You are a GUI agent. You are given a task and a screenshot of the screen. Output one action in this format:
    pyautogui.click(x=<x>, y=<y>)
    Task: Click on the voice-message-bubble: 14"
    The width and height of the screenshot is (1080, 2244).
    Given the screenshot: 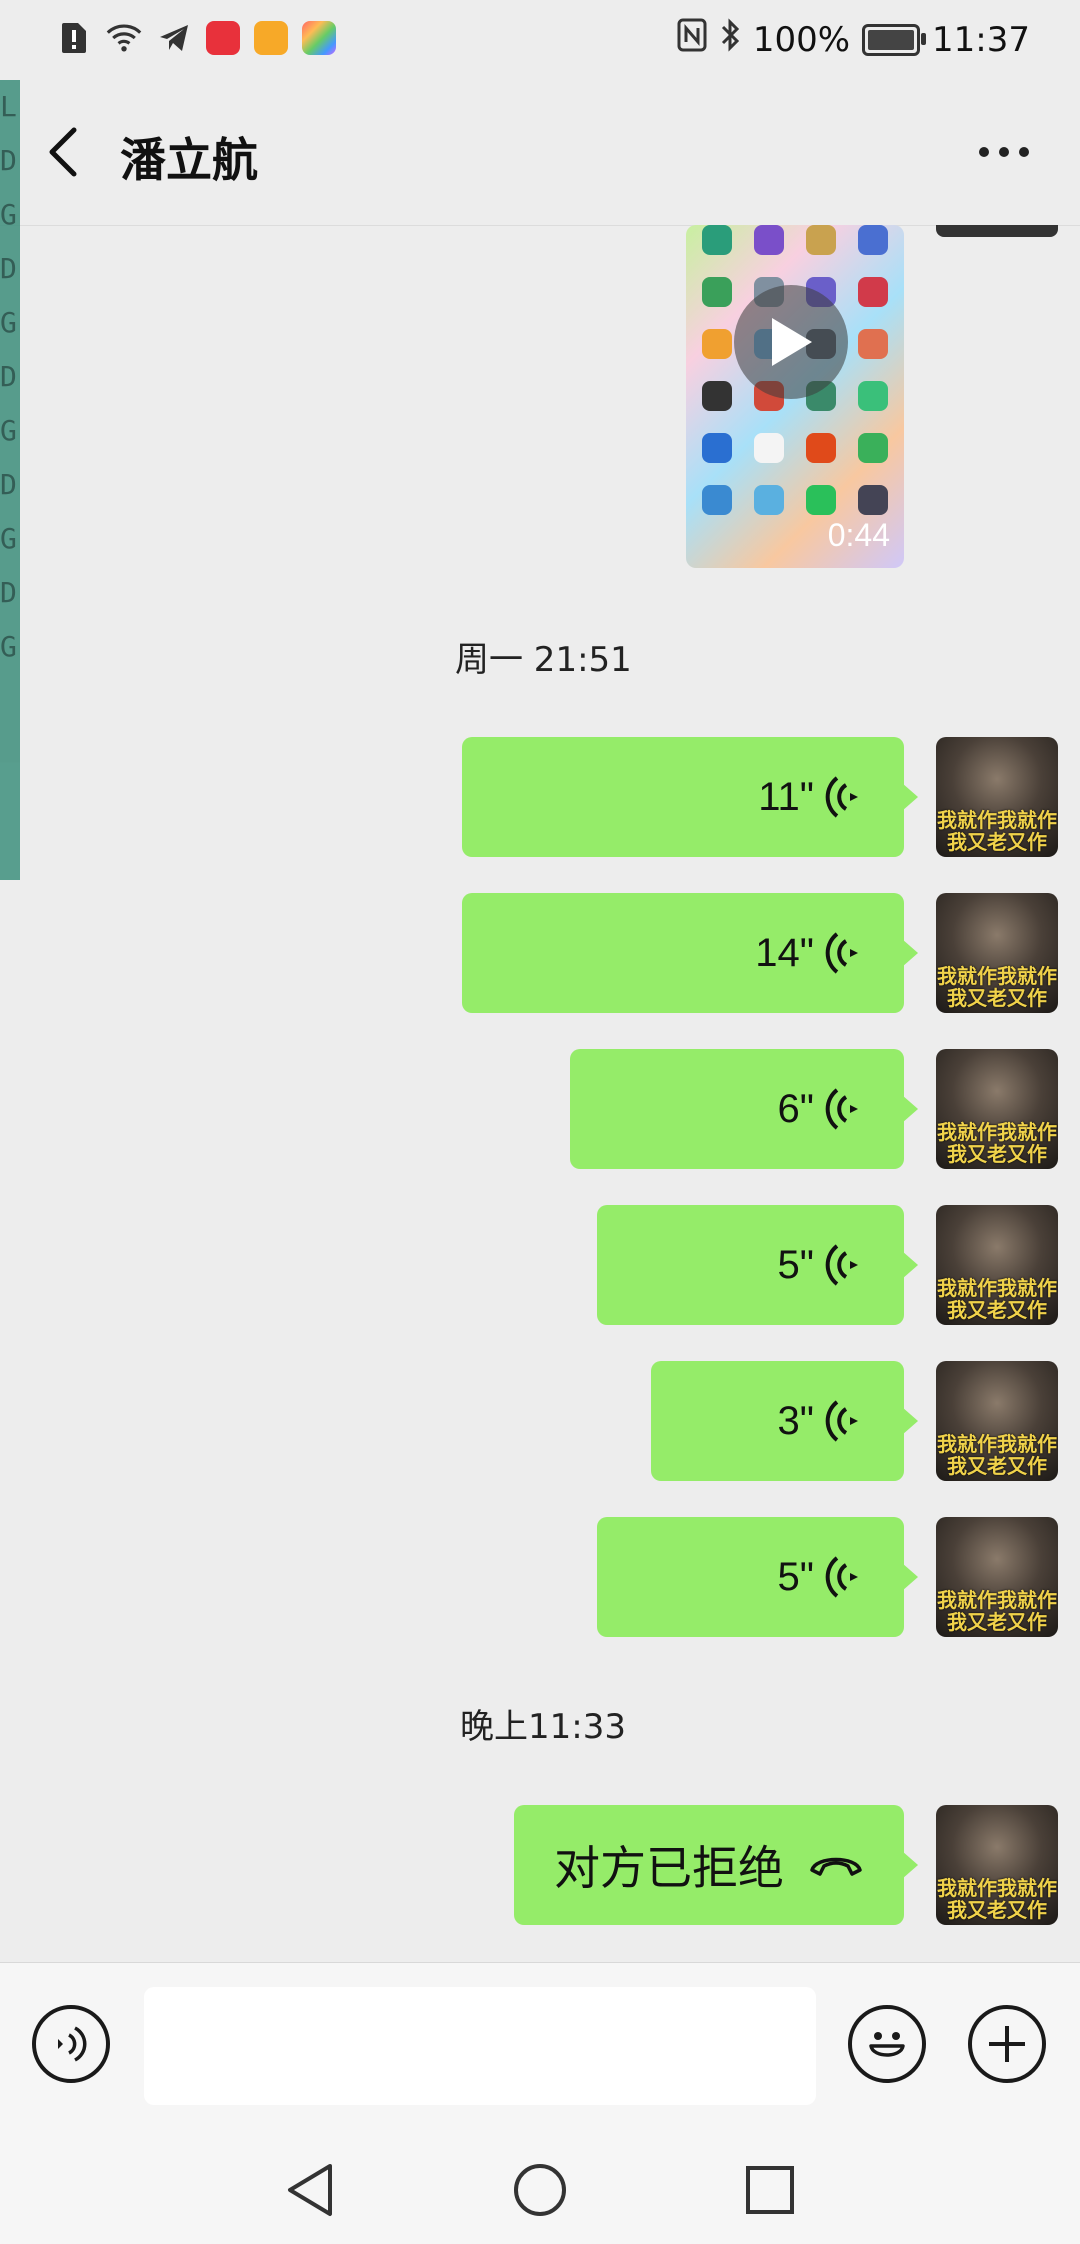 What is the action you would take?
    pyautogui.click(x=690, y=953)
    